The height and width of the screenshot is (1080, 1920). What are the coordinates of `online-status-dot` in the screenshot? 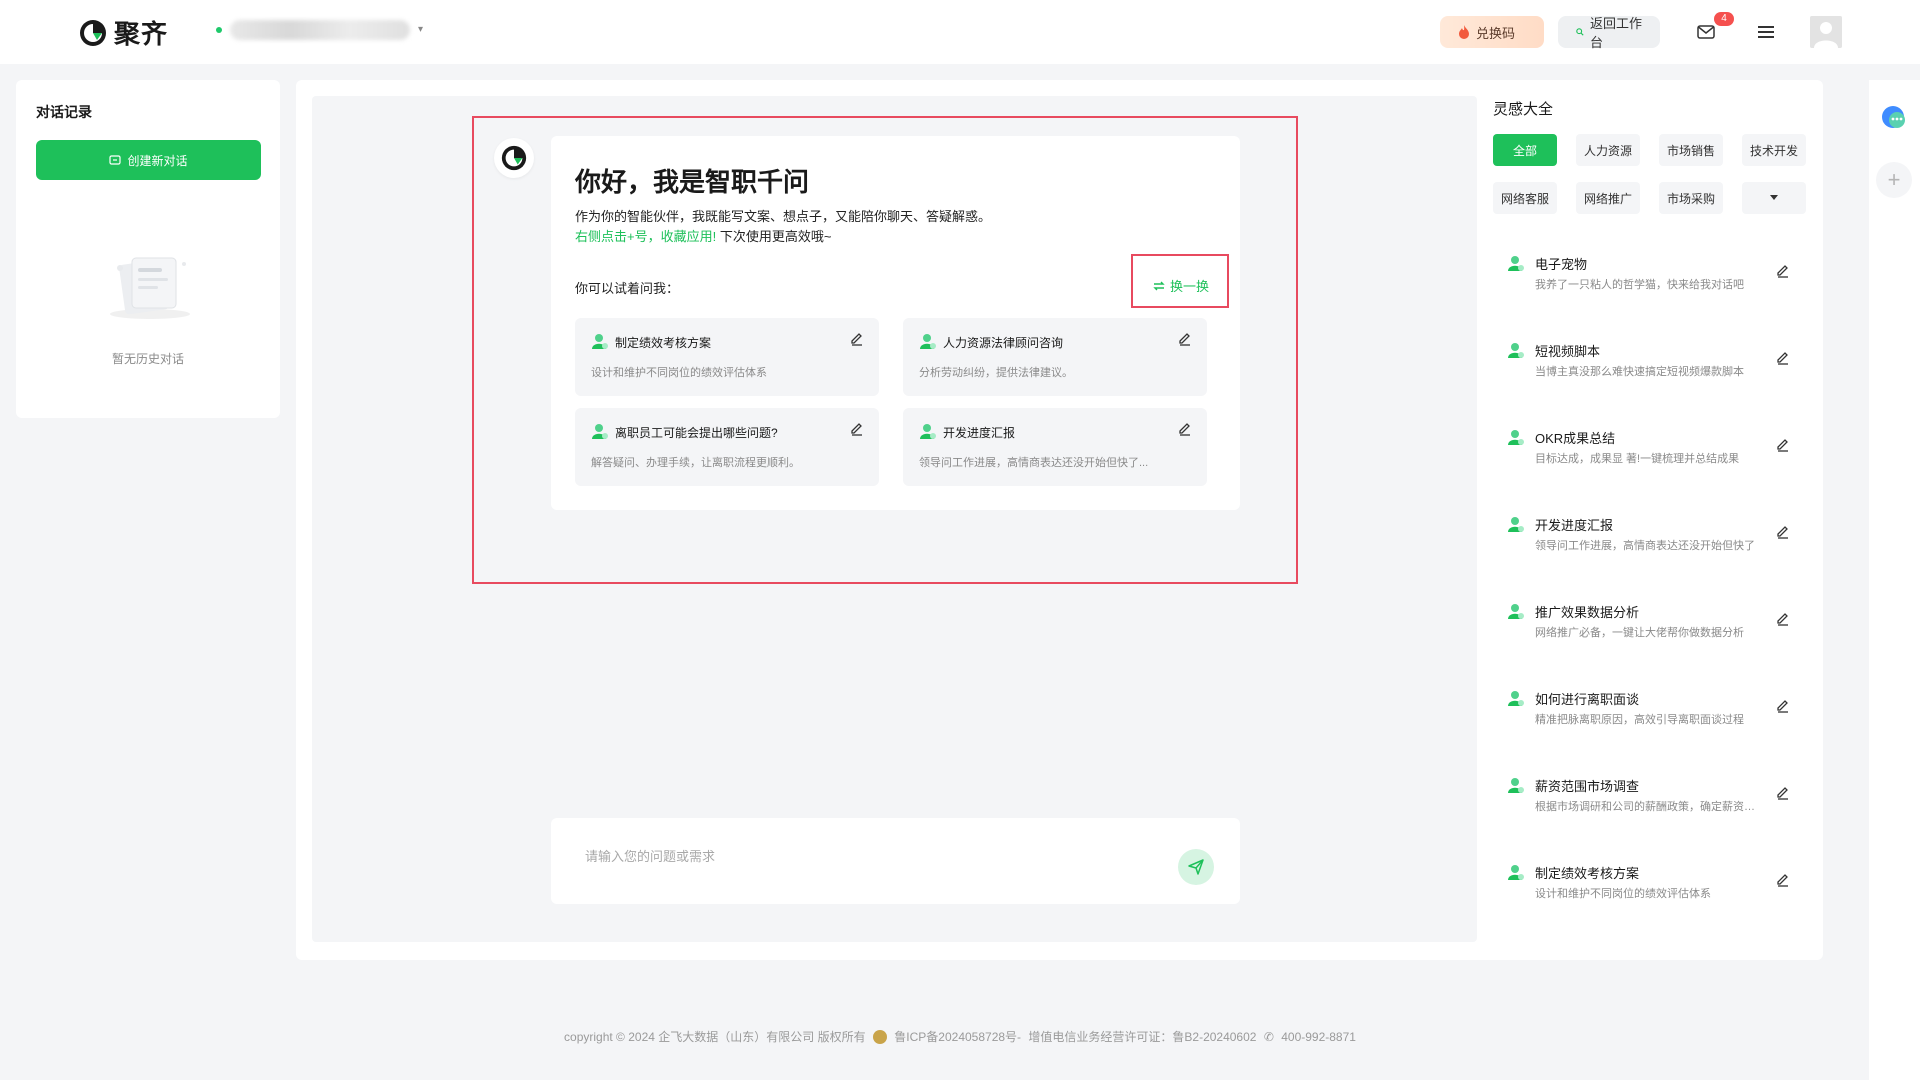 It's located at (219, 30).